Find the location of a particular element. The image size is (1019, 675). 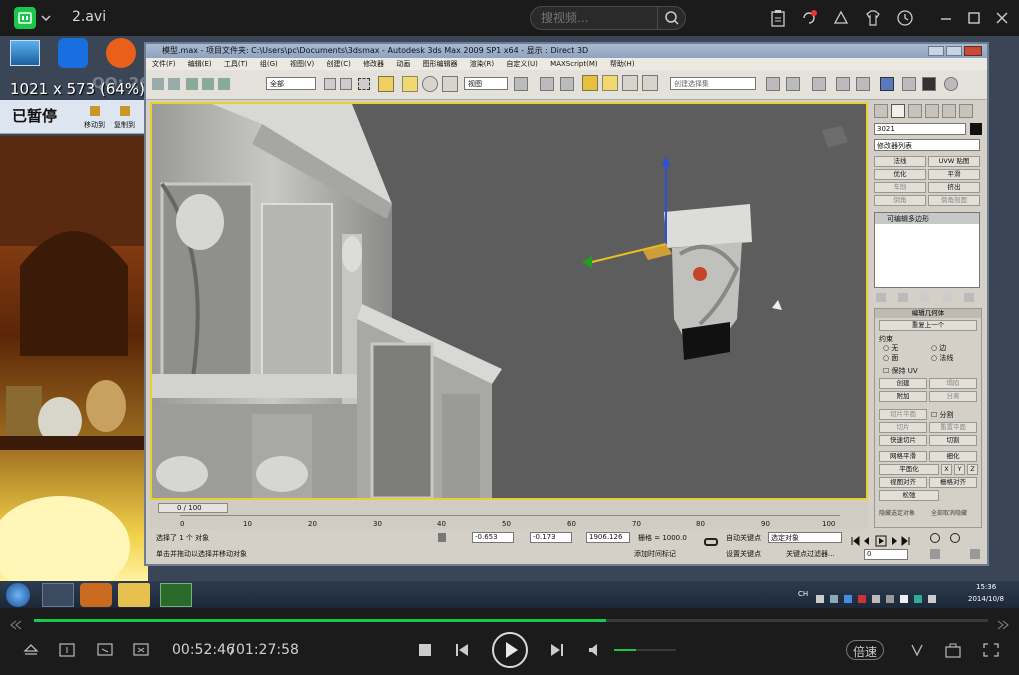

view-align-button: 视图对齐 is located at coordinates (903, 482).